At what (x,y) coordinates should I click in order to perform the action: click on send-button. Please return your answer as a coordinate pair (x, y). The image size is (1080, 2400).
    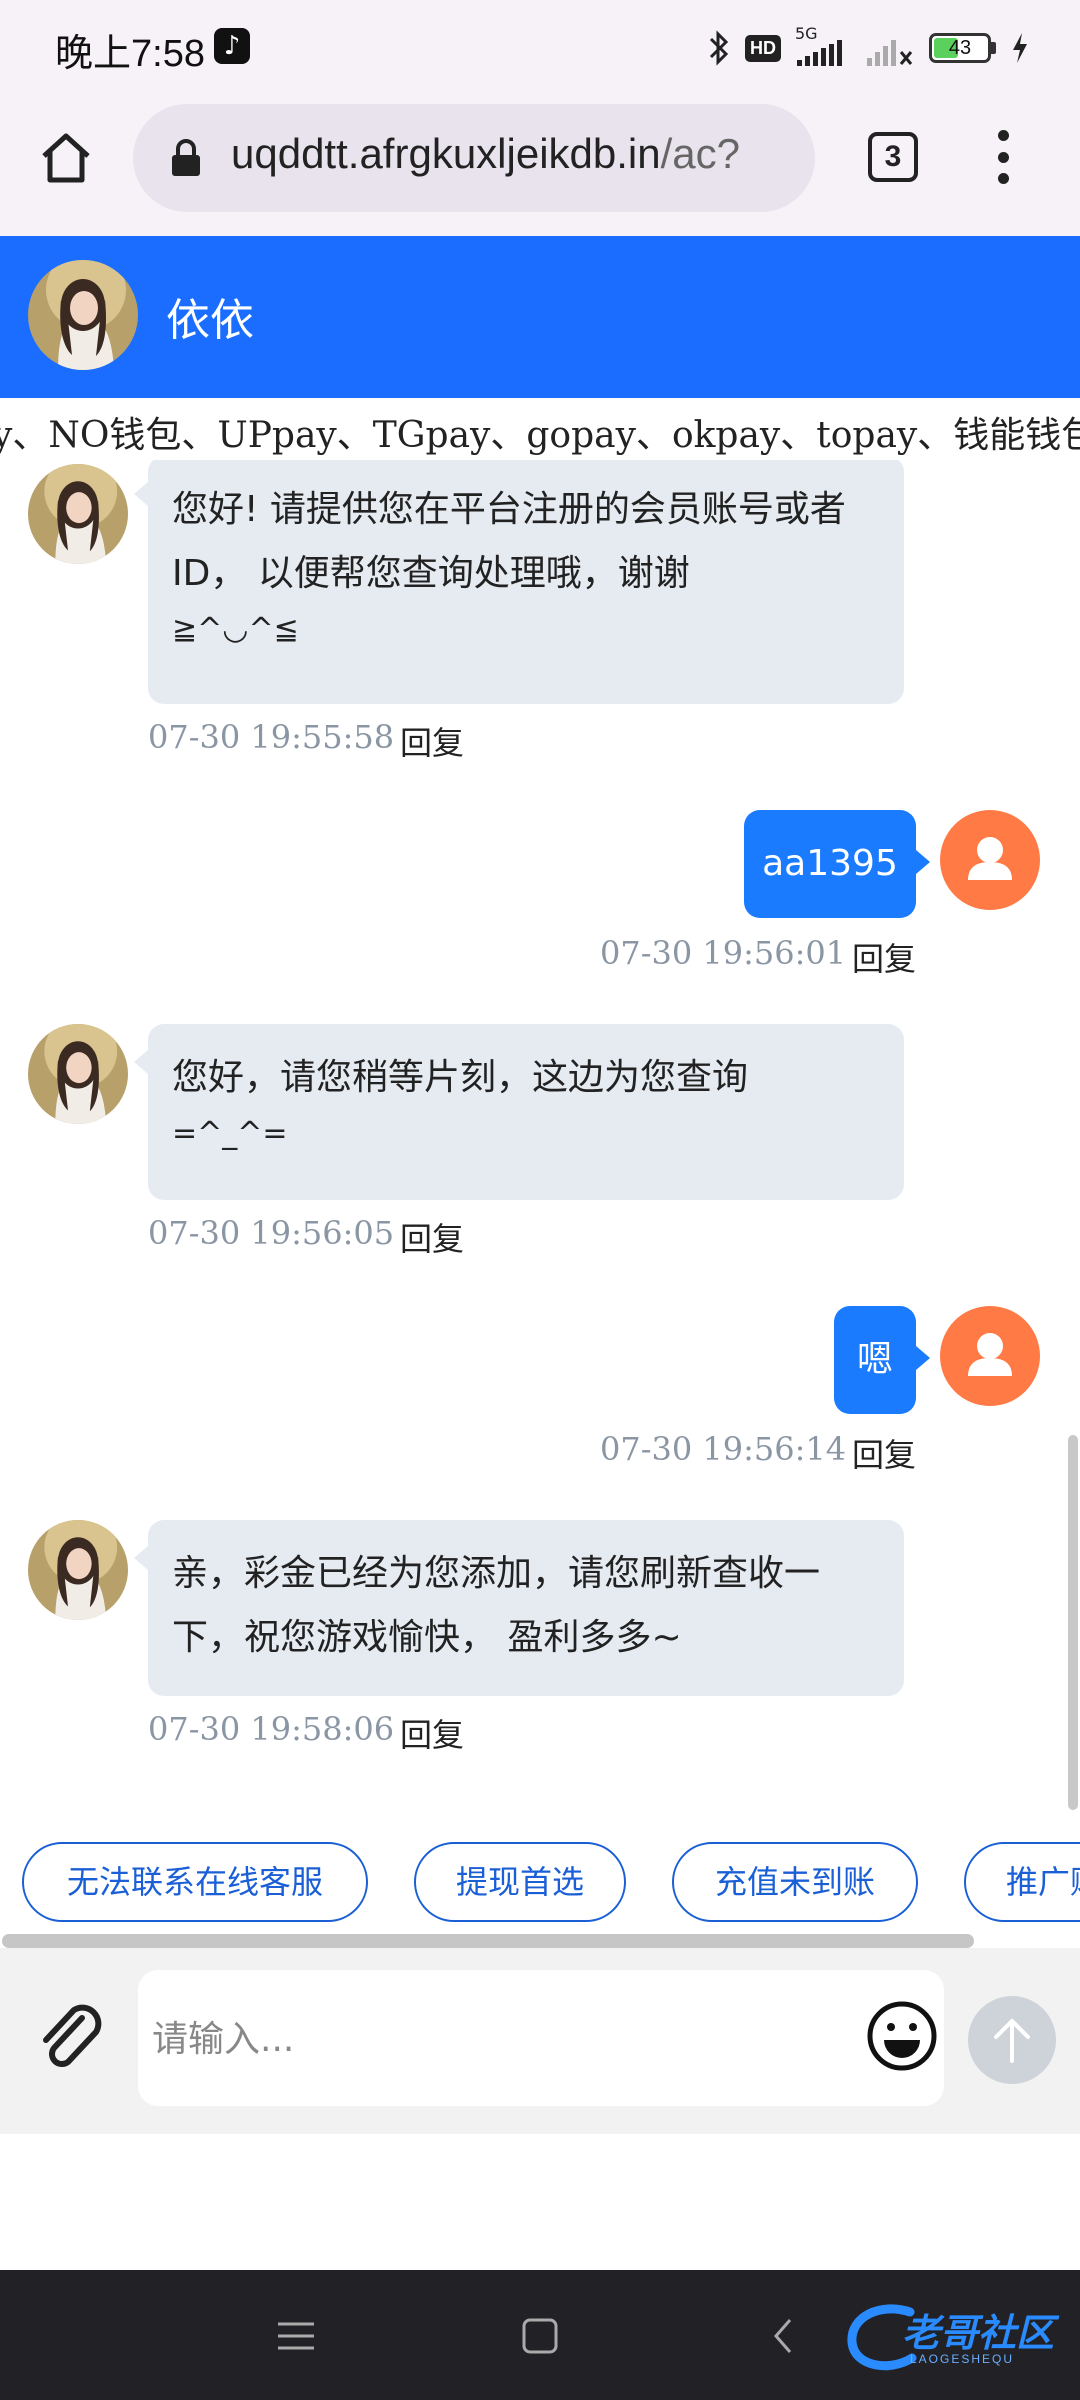
    Looking at the image, I should click on (1012, 2040).